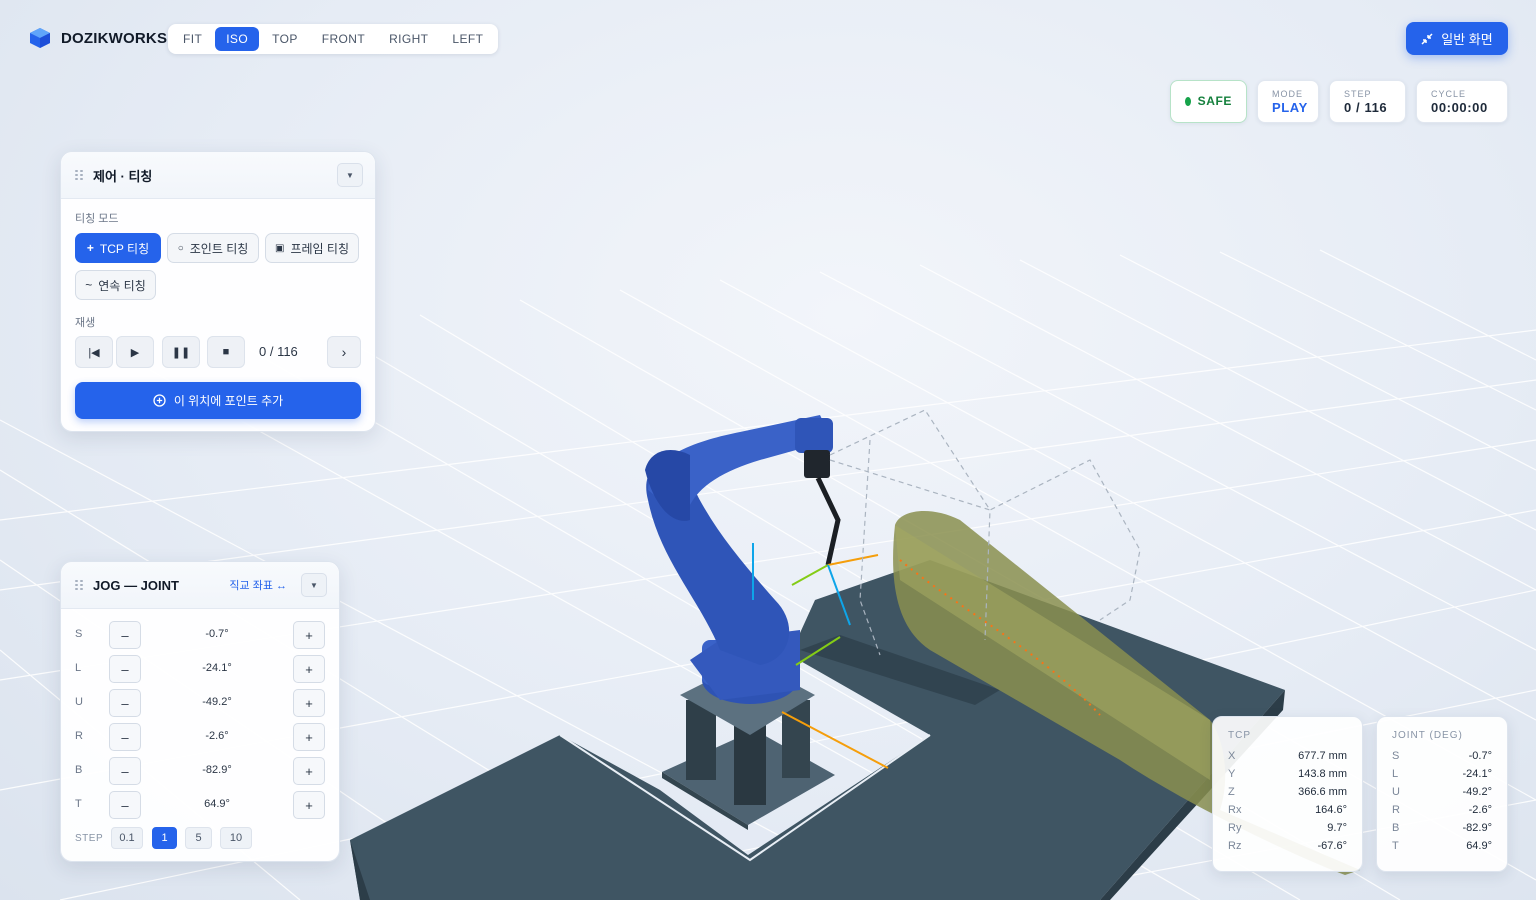 The width and height of the screenshot is (1536, 900). Describe the element at coordinates (1396, 792) in the screenshot. I see `joint-key: U` at that location.